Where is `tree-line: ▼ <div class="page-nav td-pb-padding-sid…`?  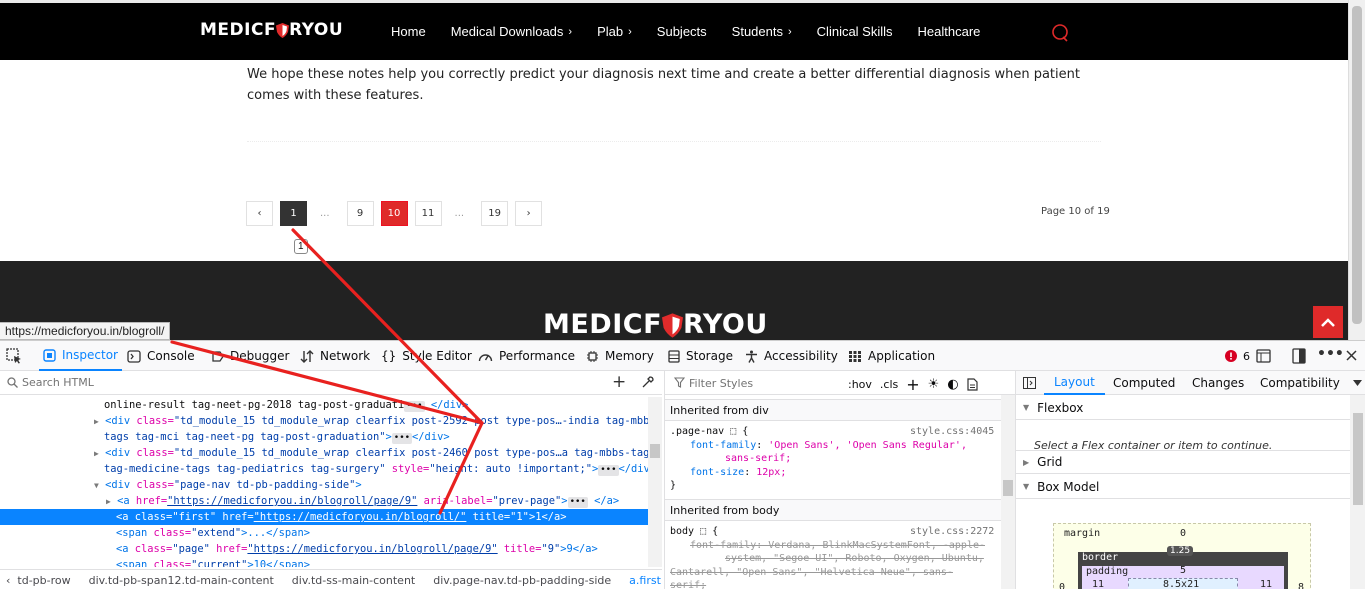 tree-line: ▼ <div class="page-nav td-pb-padding-sid… is located at coordinates (228, 485).